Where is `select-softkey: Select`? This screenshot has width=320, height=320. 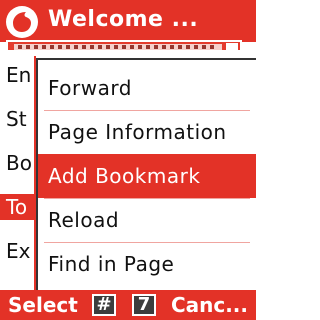
select-softkey: Select is located at coordinates (43, 305).